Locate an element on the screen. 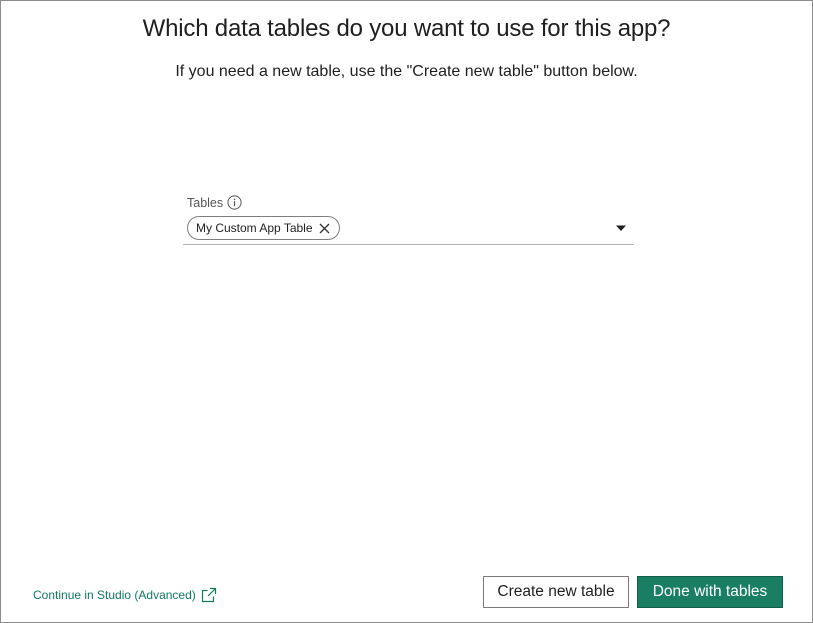 This screenshot has width=813, height=623. chip-label: My Custom App Table is located at coordinates (254, 228).